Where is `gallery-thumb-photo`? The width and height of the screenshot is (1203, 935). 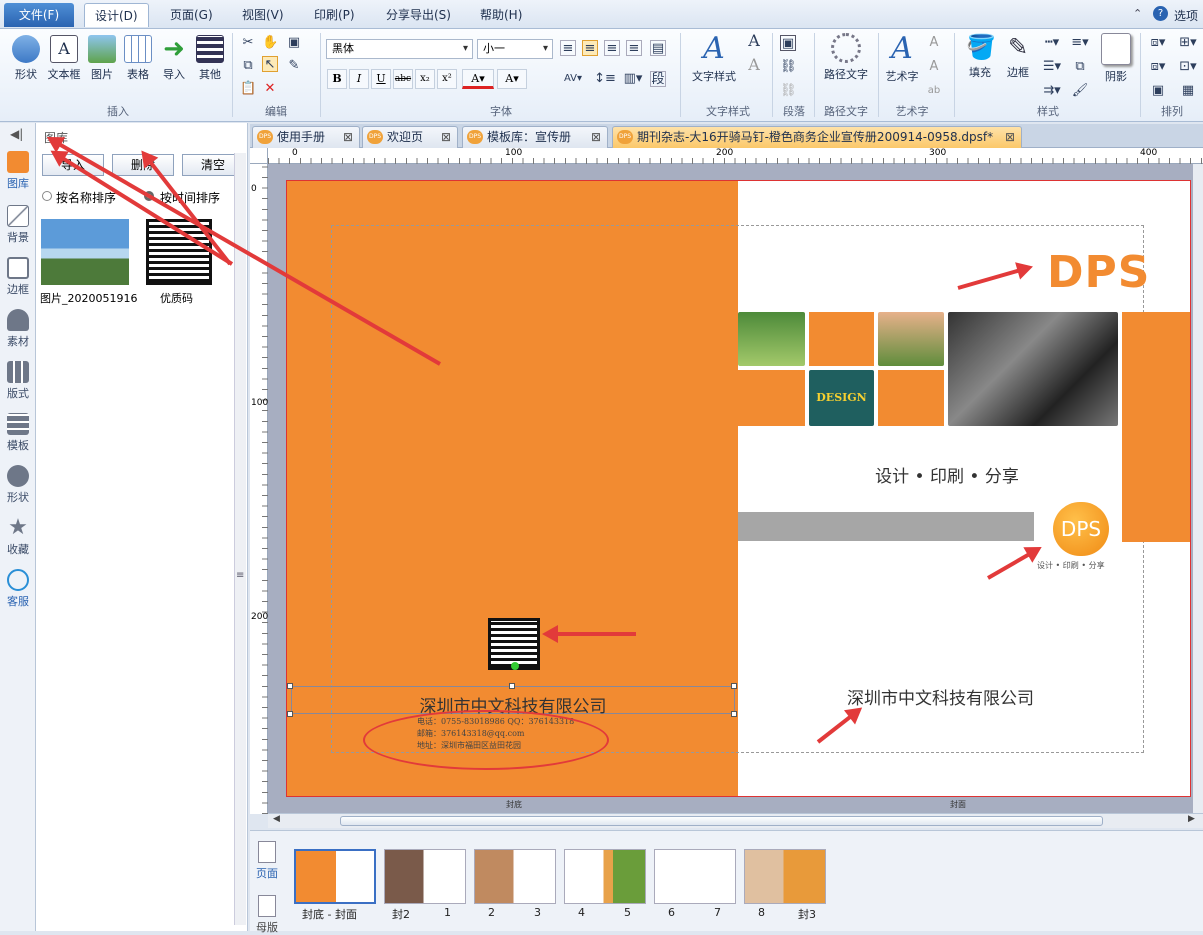
gallery-thumb-photo is located at coordinates (85, 252).